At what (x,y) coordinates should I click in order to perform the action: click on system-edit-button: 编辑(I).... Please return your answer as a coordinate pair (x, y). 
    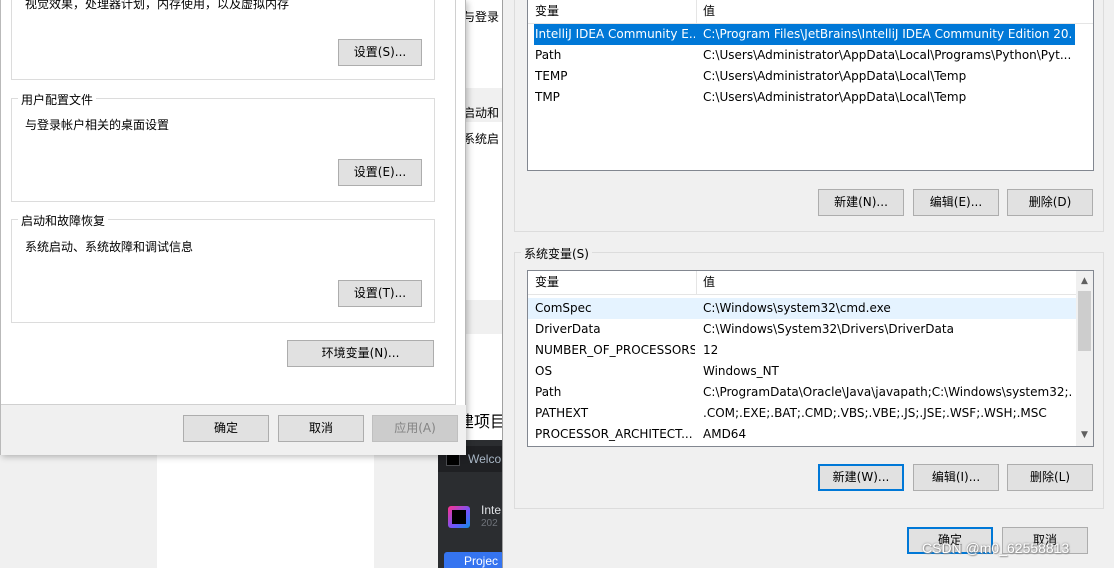
    Looking at the image, I should click on (956, 477).